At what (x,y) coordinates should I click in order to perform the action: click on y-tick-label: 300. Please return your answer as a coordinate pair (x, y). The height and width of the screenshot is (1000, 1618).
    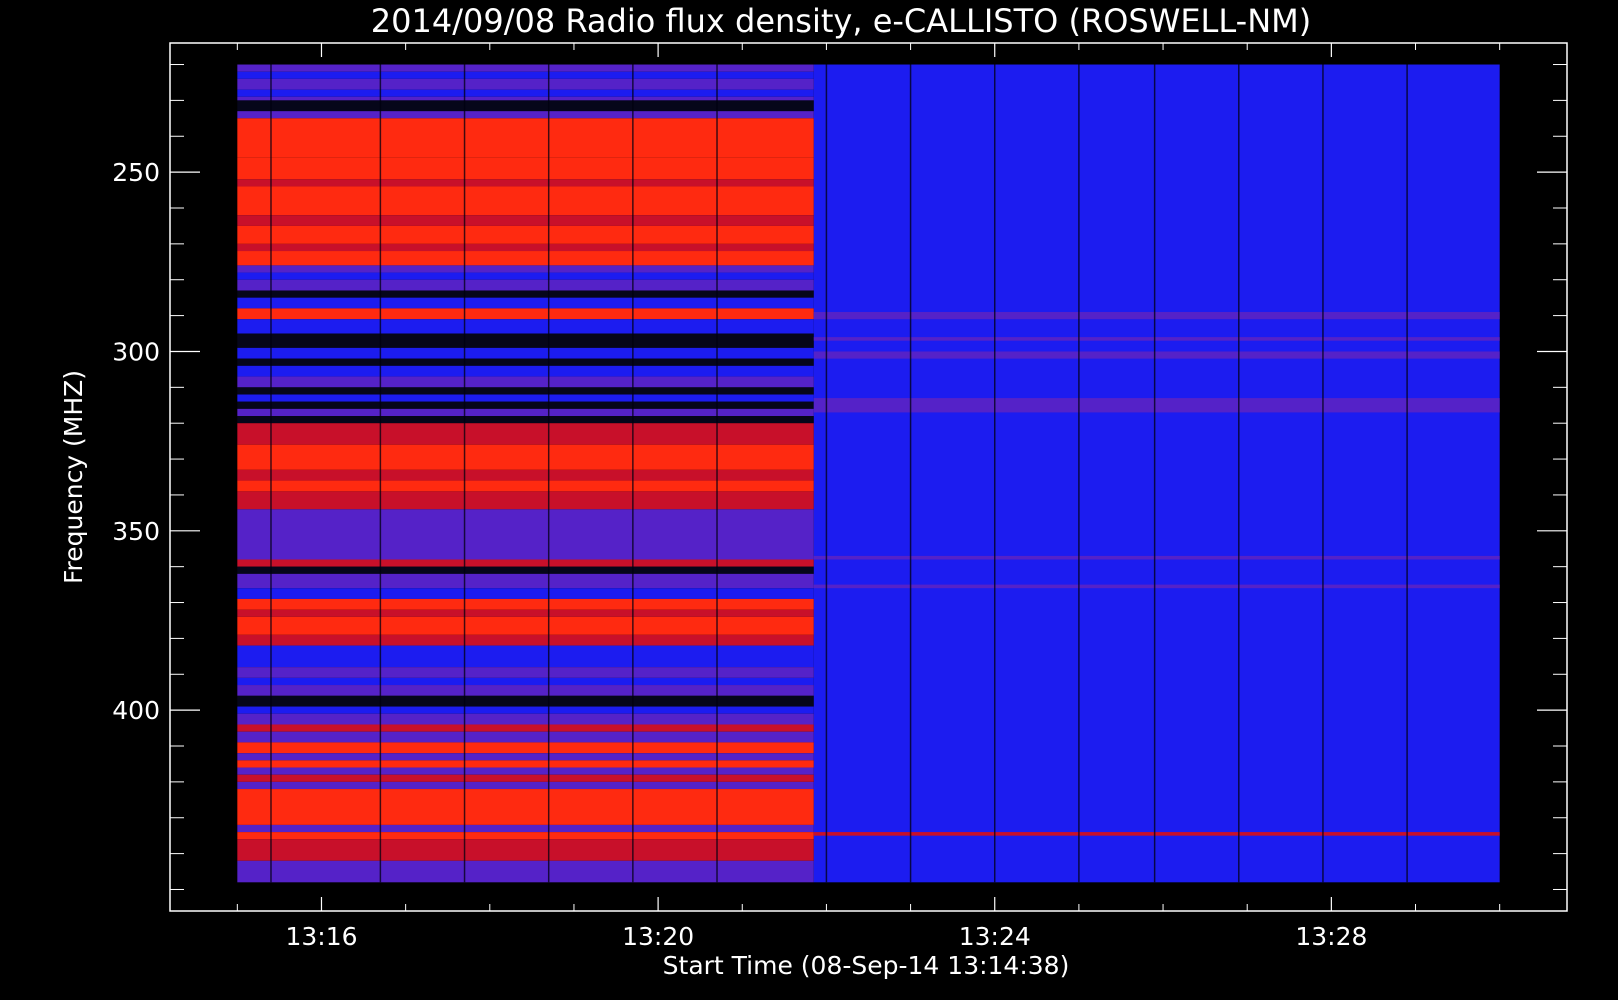
    Looking at the image, I should click on (136, 351).